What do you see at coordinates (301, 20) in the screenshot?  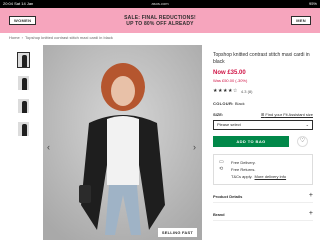 I see `men-button: MEN` at bounding box center [301, 20].